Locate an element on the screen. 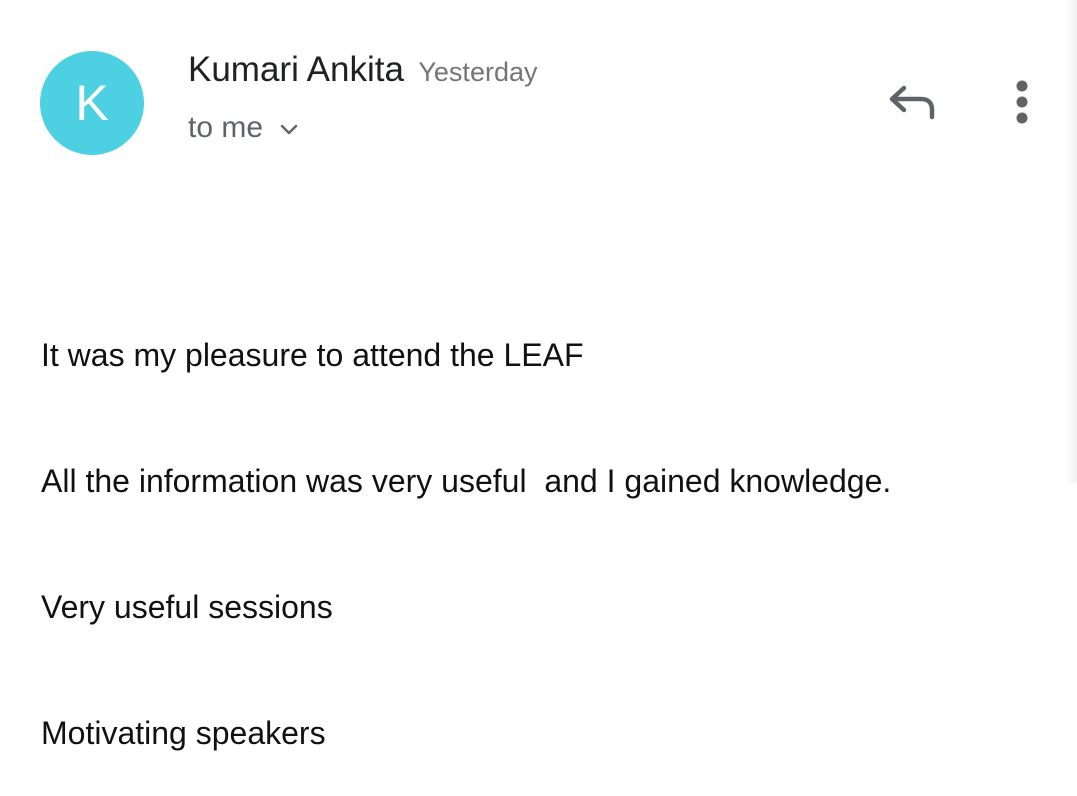 This screenshot has width=1077, height=796. reply-button is located at coordinates (912, 102).